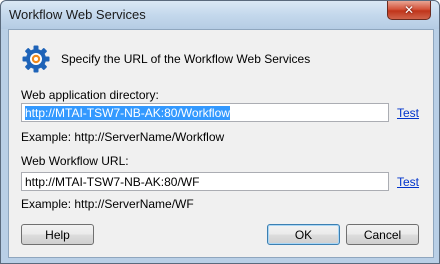  Describe the element at coordinates (123, 137) in the screenshot. I see `web-app-dir-example: Example: http://ServerName/Workflow` at that location.